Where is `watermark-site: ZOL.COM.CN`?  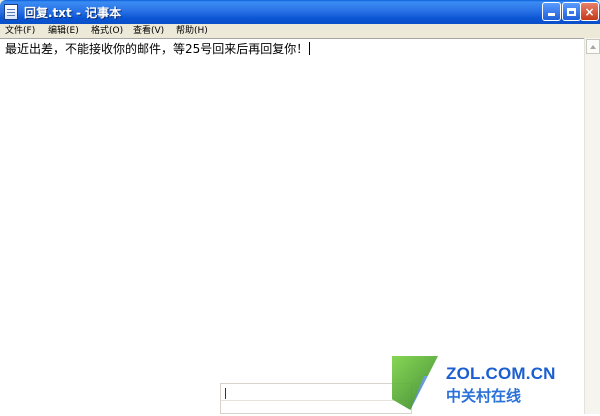
watermark-site: ZOL.COM.CN is located at coordinates (501, 373).